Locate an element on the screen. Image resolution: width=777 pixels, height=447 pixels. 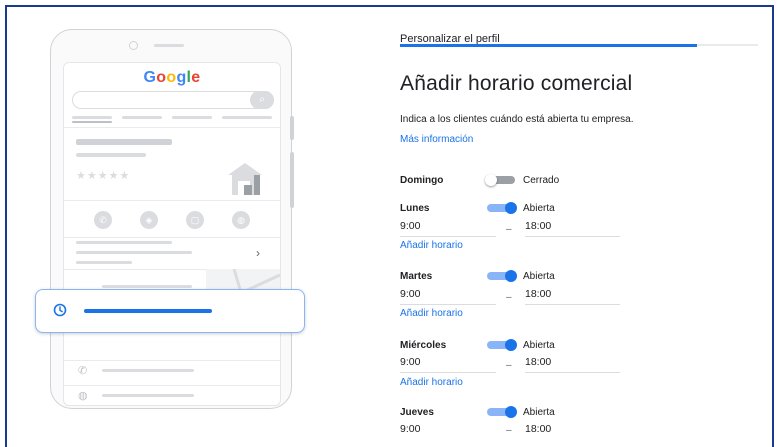
address-placeholder is located at coordinates (147, 286).